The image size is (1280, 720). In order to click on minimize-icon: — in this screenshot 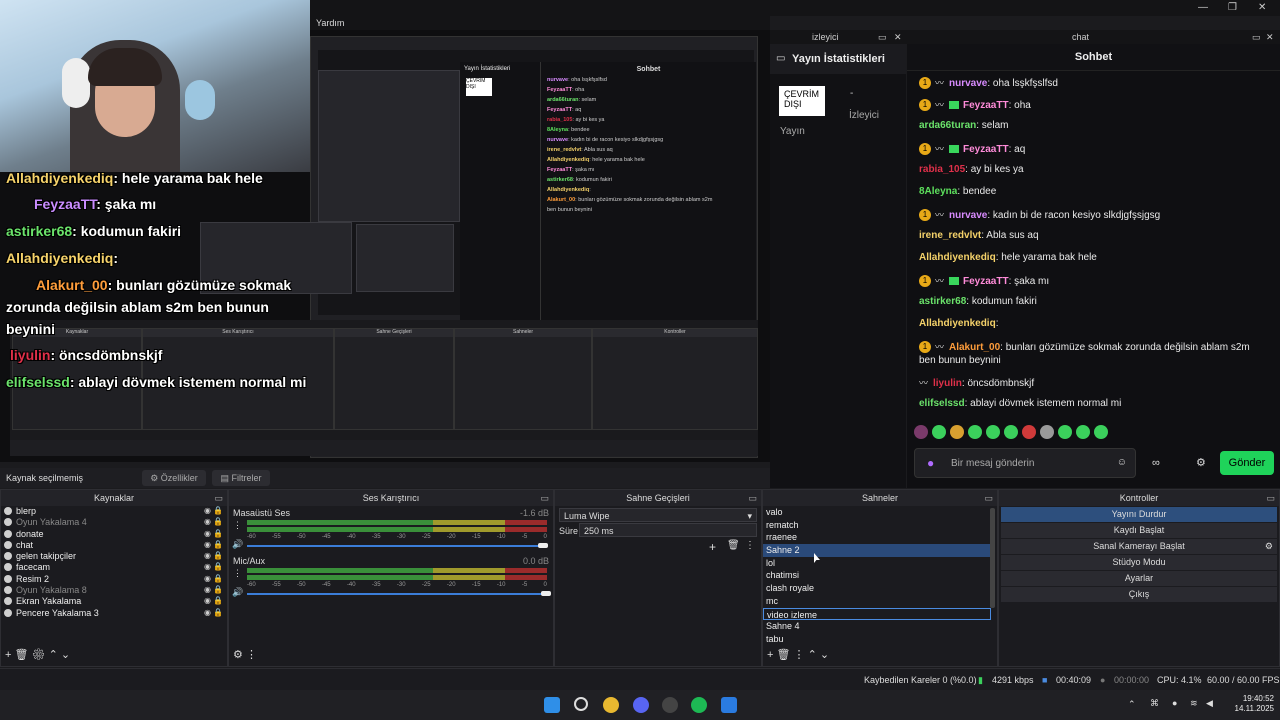, I will do `click(1203, 7)`.